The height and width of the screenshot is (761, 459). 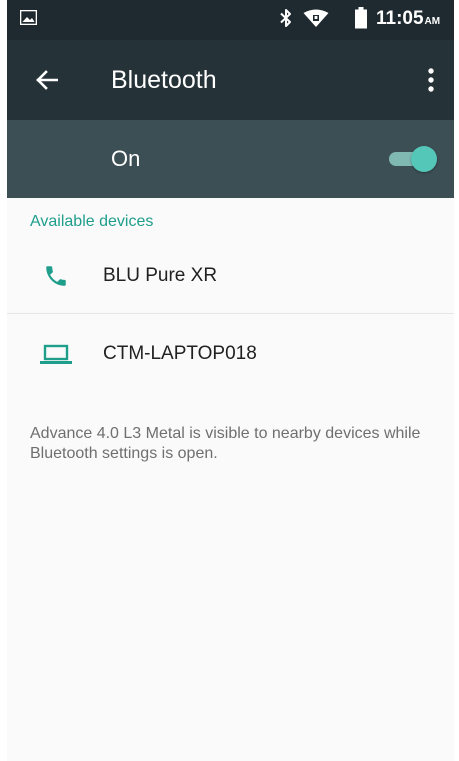 What do you see at coordinates (432, 21) in the screenshot?
I see `status-ampm: AM` at bounding box center [432, 21].